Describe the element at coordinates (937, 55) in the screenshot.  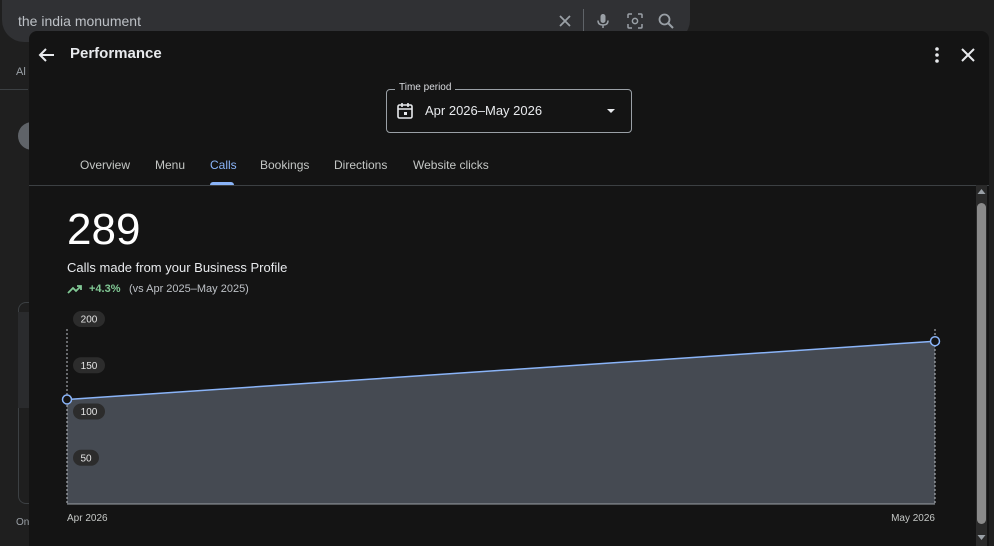
I see `more-options-icon` at that location.